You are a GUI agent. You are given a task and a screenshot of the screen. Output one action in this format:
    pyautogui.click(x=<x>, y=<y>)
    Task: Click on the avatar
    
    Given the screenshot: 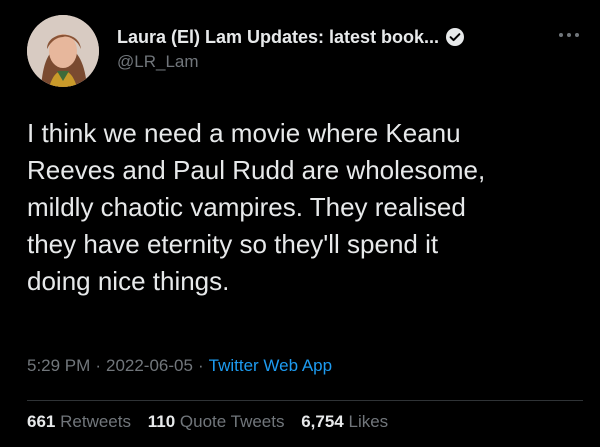 What is the action you would take?
    pyautogui.click(x=63, y=51)
    